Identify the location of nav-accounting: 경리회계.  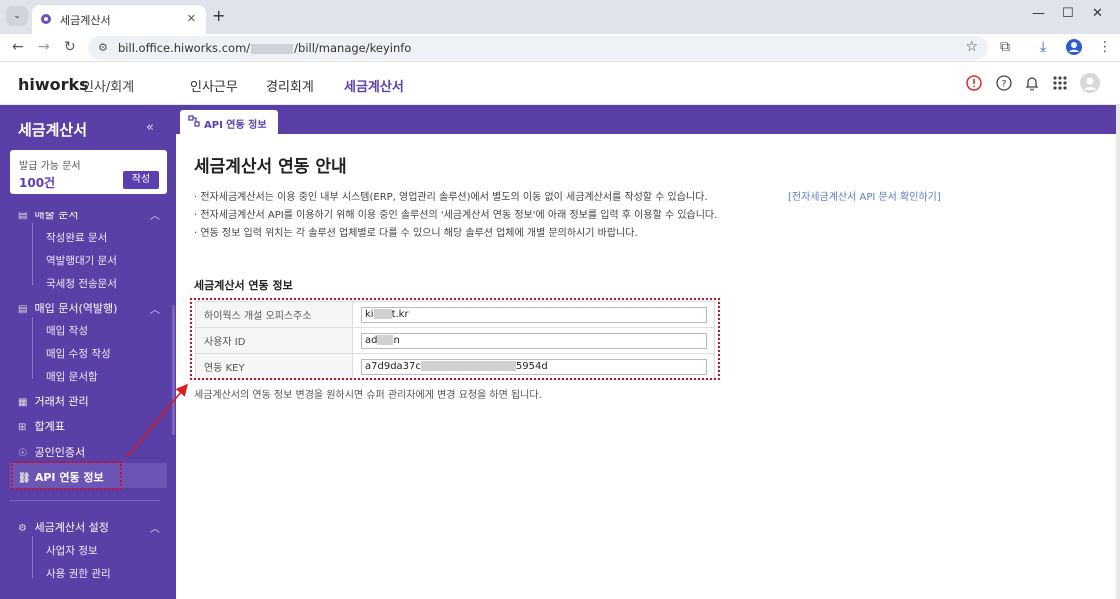
(290, 85).